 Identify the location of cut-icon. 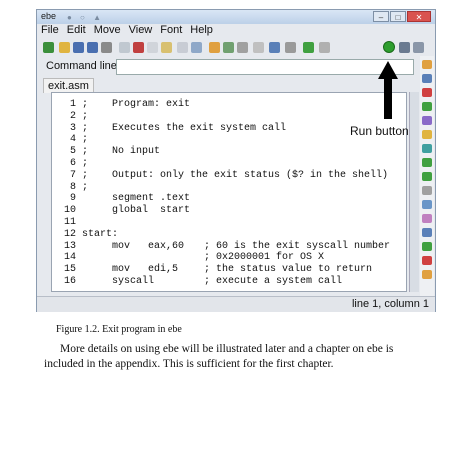
(138, 47).